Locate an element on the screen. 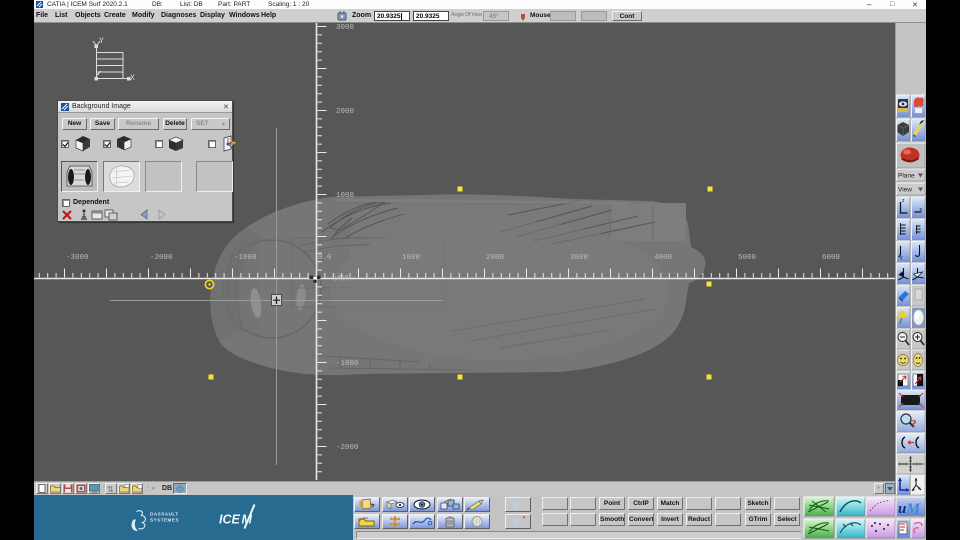 The width and height of the screenshot is (960, 540). svg-text: -3000 is located at coordinates (77, 258).